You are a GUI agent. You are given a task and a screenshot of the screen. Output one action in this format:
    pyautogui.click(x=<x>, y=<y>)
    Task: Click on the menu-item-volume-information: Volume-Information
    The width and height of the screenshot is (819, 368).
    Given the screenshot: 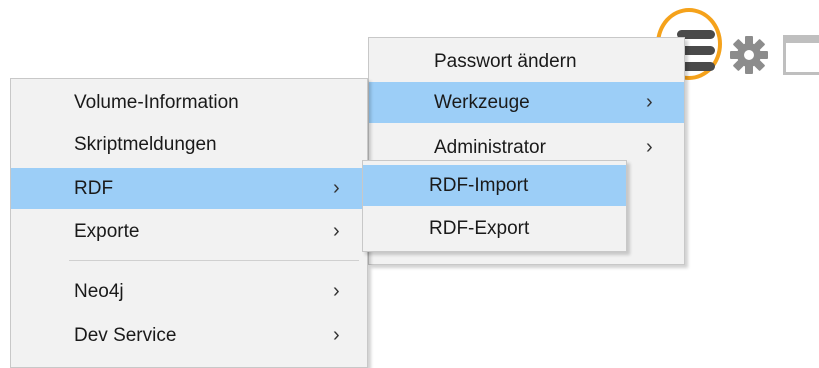 What is the action you would take?
    pyautogui.click(x=189, y=102)
    